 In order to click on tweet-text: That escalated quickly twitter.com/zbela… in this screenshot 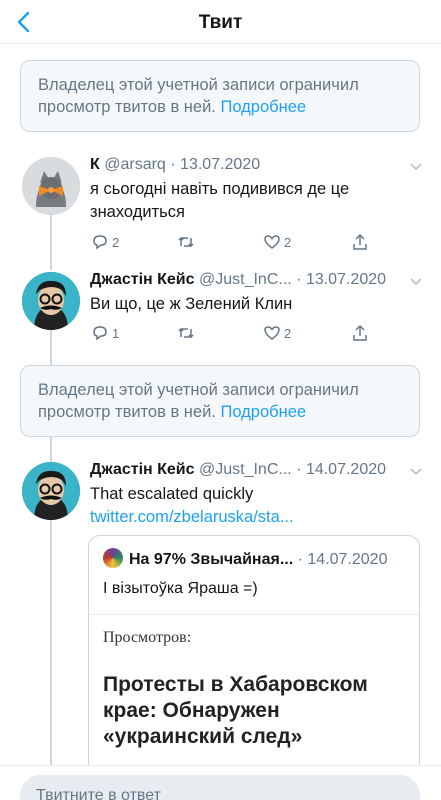, I will do `click(250, 506)`.